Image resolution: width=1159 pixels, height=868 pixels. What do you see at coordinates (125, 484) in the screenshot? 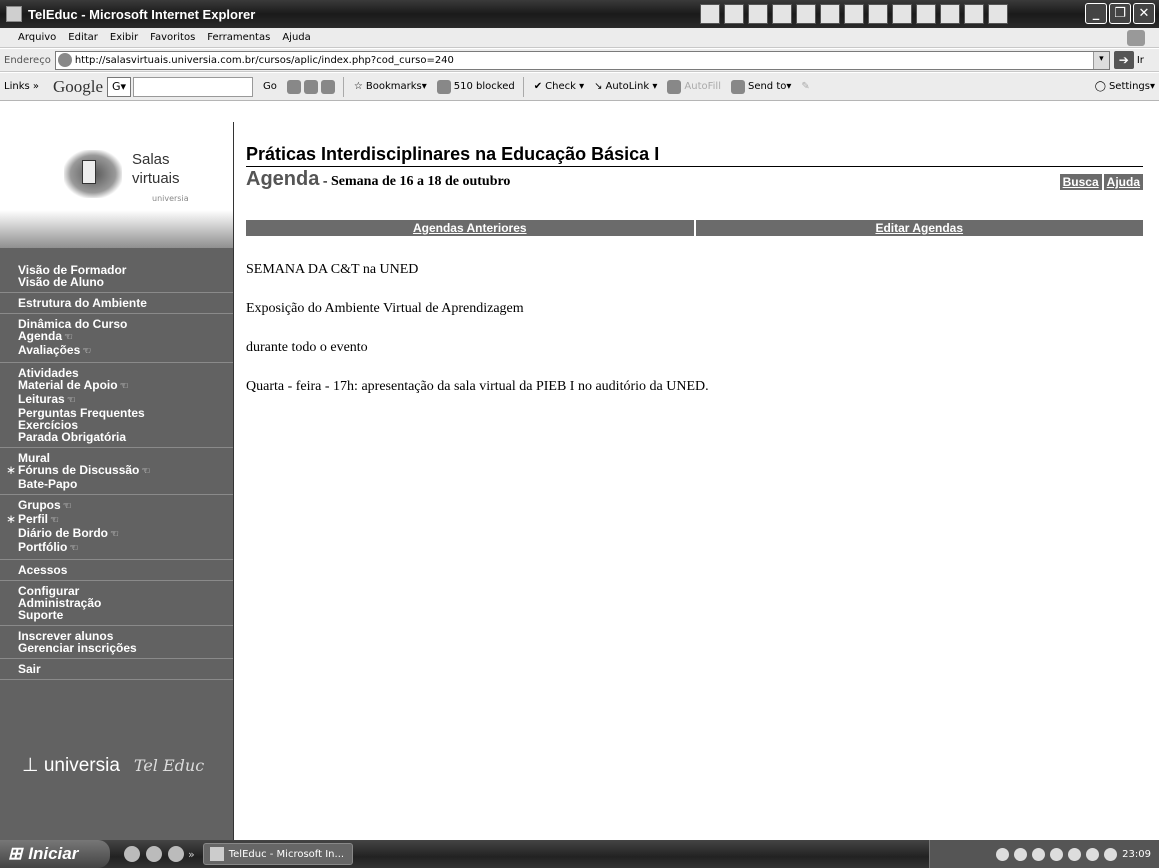
I see `sidebar-item: Bate-Papo` at bounding box center [125, 484].